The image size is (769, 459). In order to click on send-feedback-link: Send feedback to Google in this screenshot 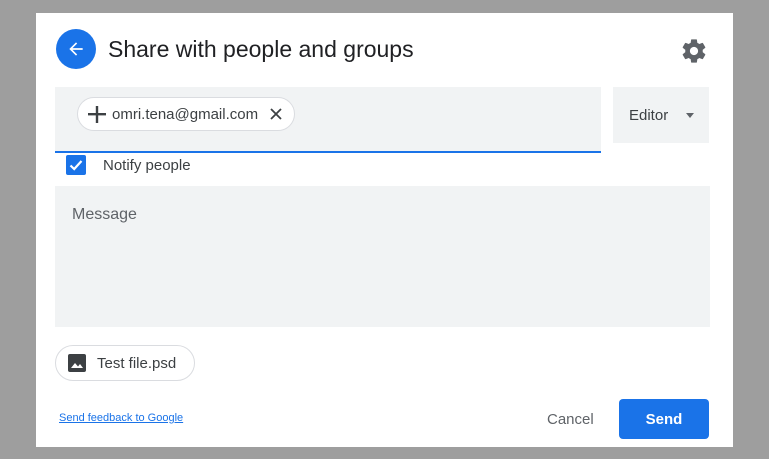, I will do `click(121, 418)`.